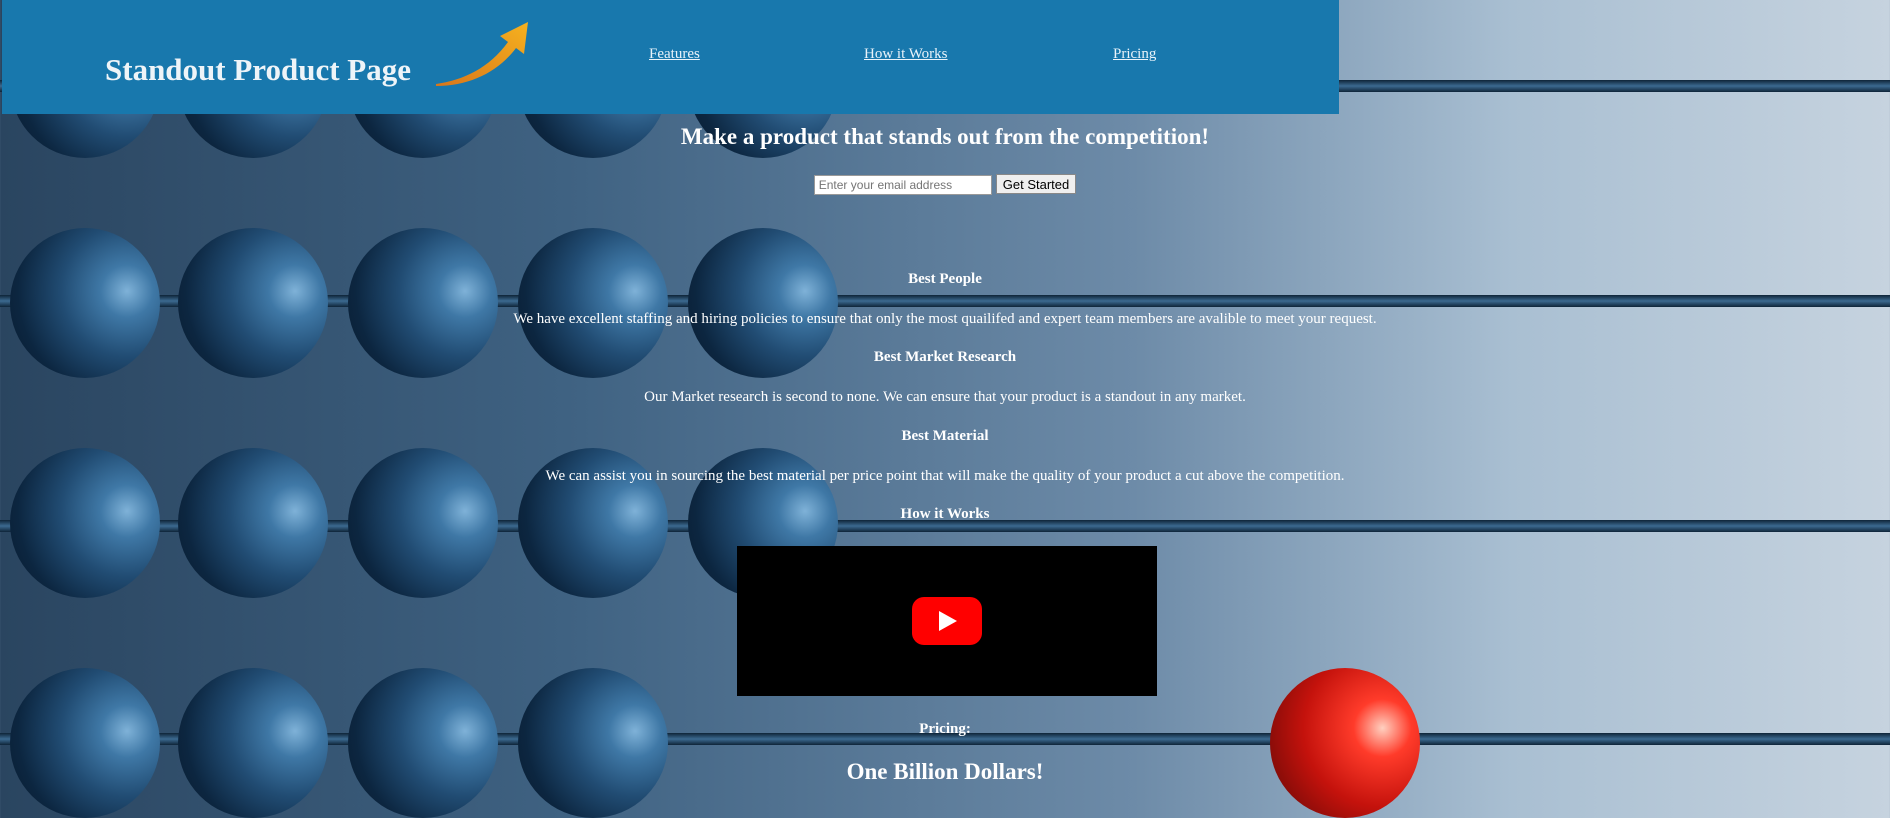 The height and width of the screenshot is (818, 1890). What do you see at coordinates (945, 357) in the screenshot?
I see `feature-title-best-market-research: Best Market Research` at bounding box center [945, 357].